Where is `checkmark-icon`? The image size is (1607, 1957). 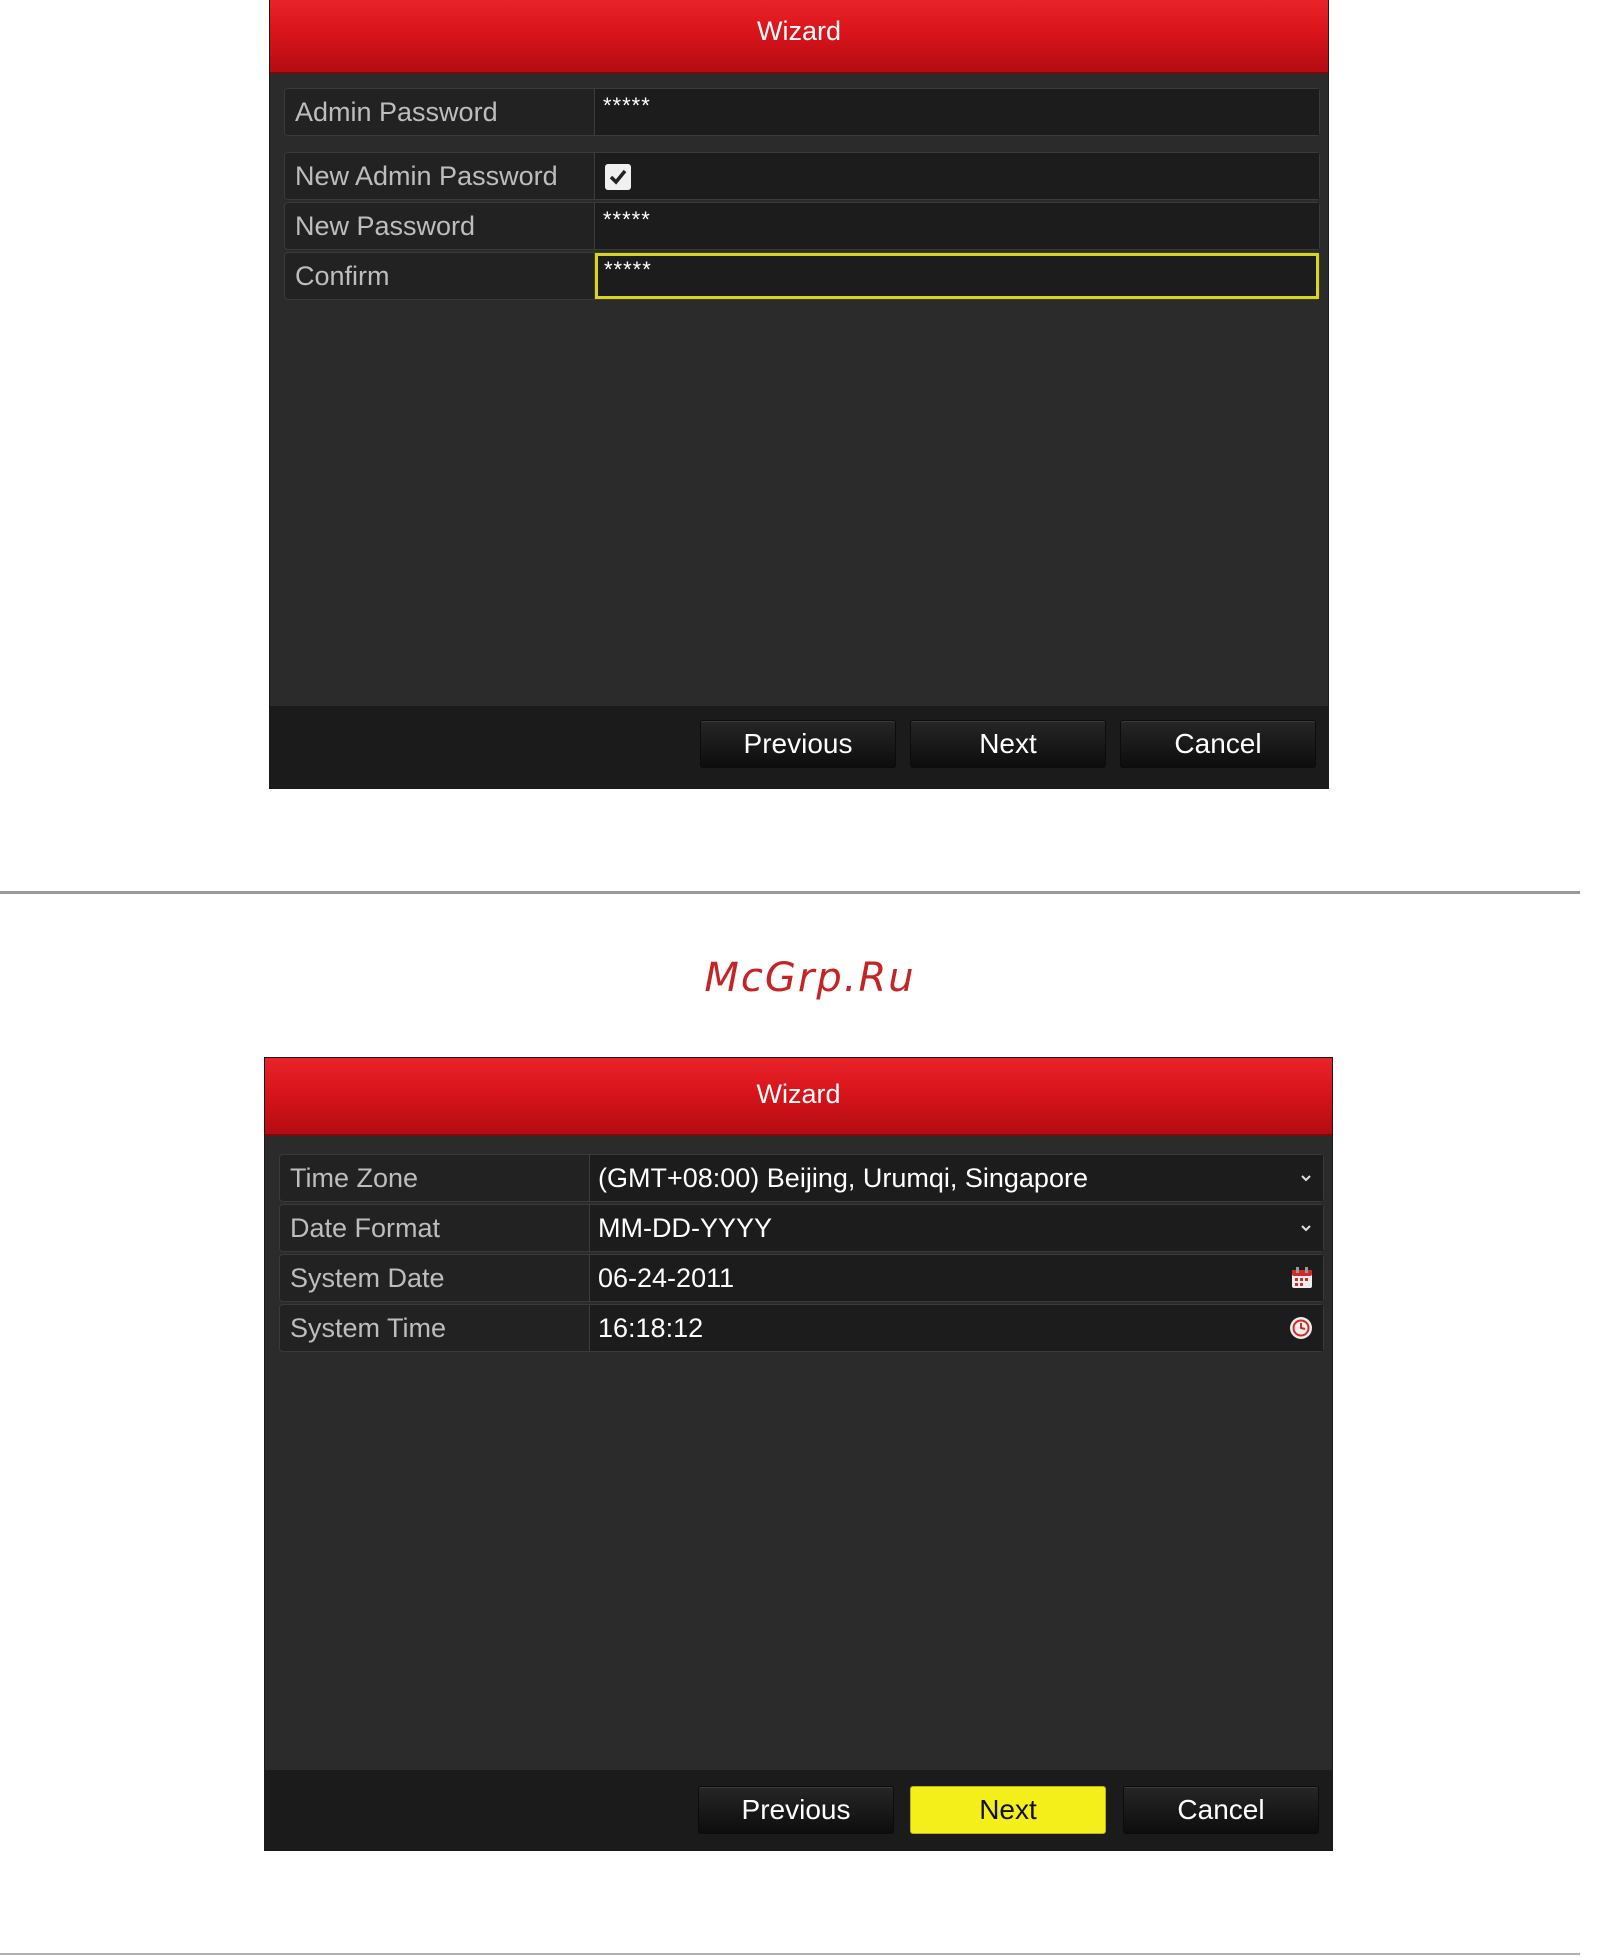 checkmark-icon is located at coordinates (618, 177).